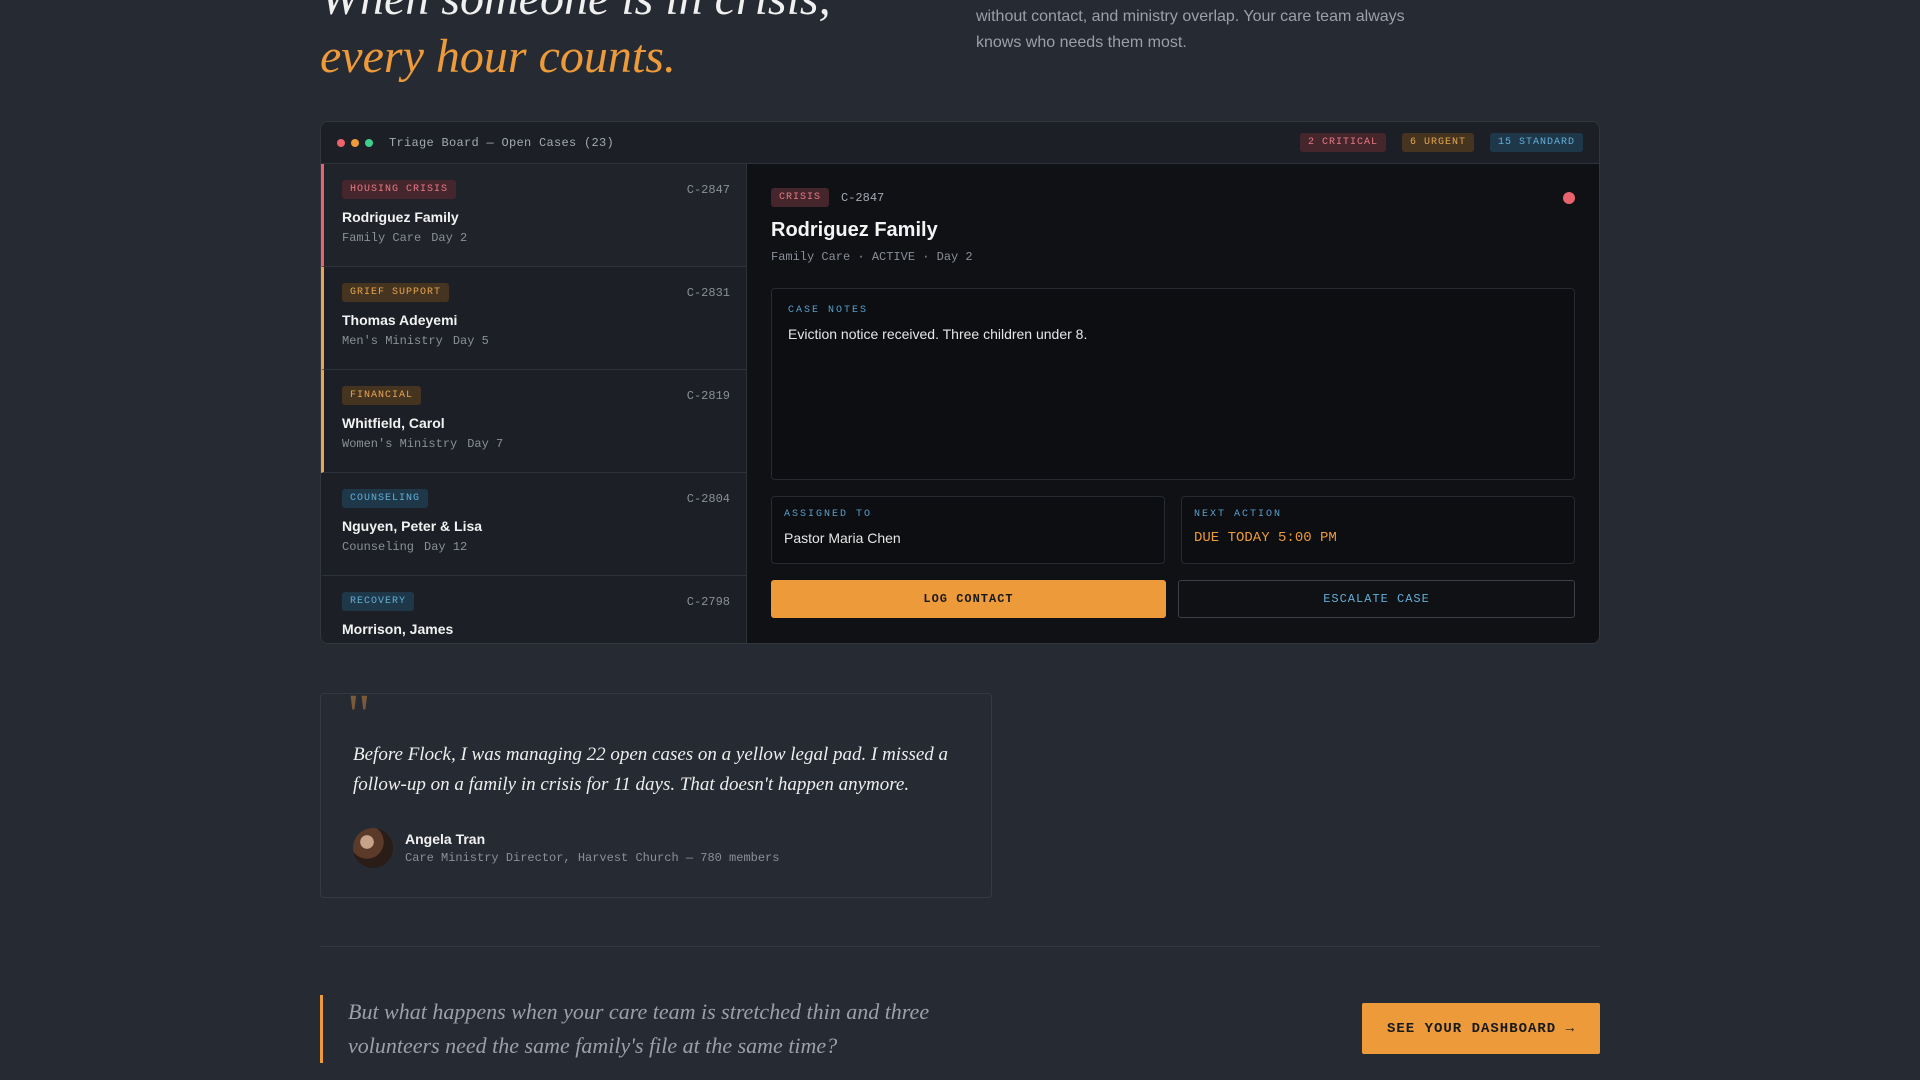 The width and height of the screenshot is (1920, 1080). I want to click on case-day: Day 7, so click(485, 444).